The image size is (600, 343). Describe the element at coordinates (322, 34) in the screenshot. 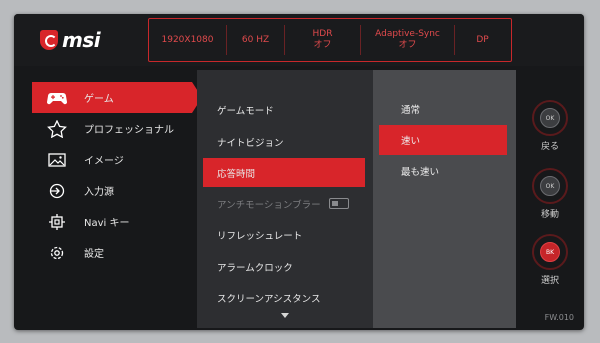

I see `hdr-label: HDR` at that location.